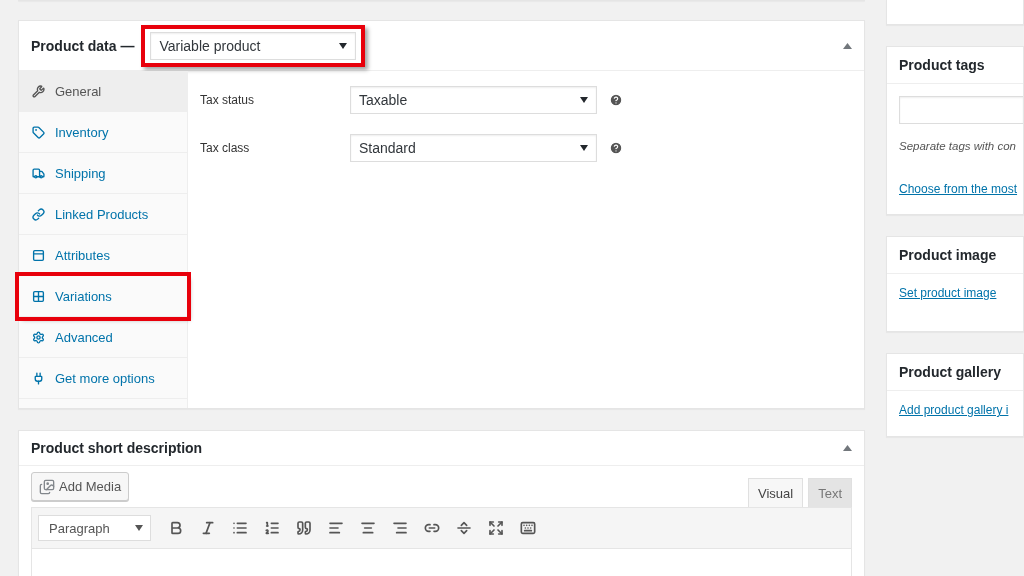 Image resolution: width=1024 pixels, height=576 pixels. I want to click on format-select: Paragraph, so click(94, 528).